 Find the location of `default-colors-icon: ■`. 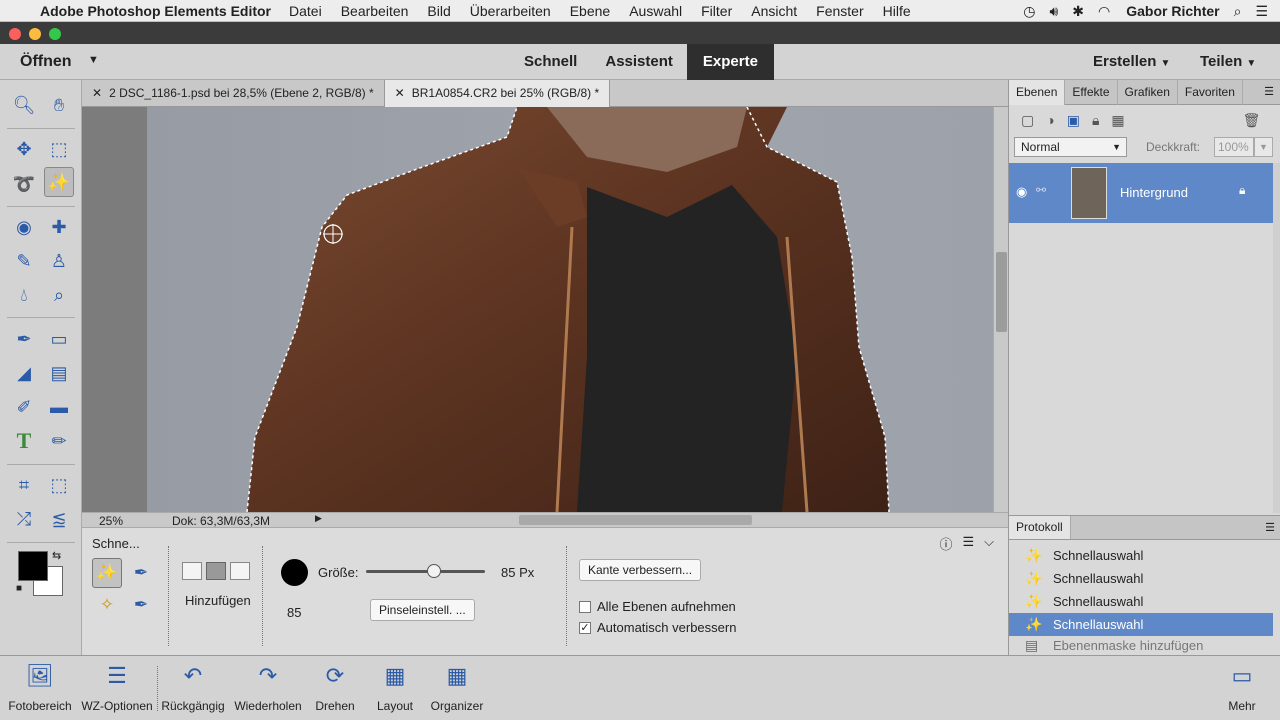

default-colors-icon: ■ is located at coordinates (19, 588).